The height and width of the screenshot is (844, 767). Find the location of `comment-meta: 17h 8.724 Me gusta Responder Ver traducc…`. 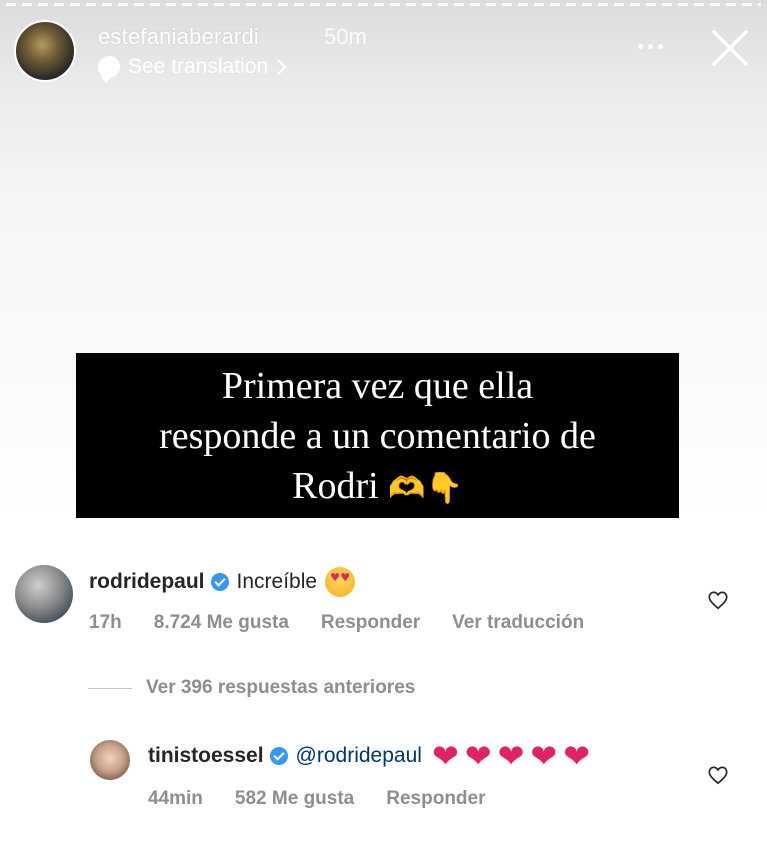

comment-meta: 17h 8.724 Me gusta Responder Ver traducc… is located at coordinates (352, 623).